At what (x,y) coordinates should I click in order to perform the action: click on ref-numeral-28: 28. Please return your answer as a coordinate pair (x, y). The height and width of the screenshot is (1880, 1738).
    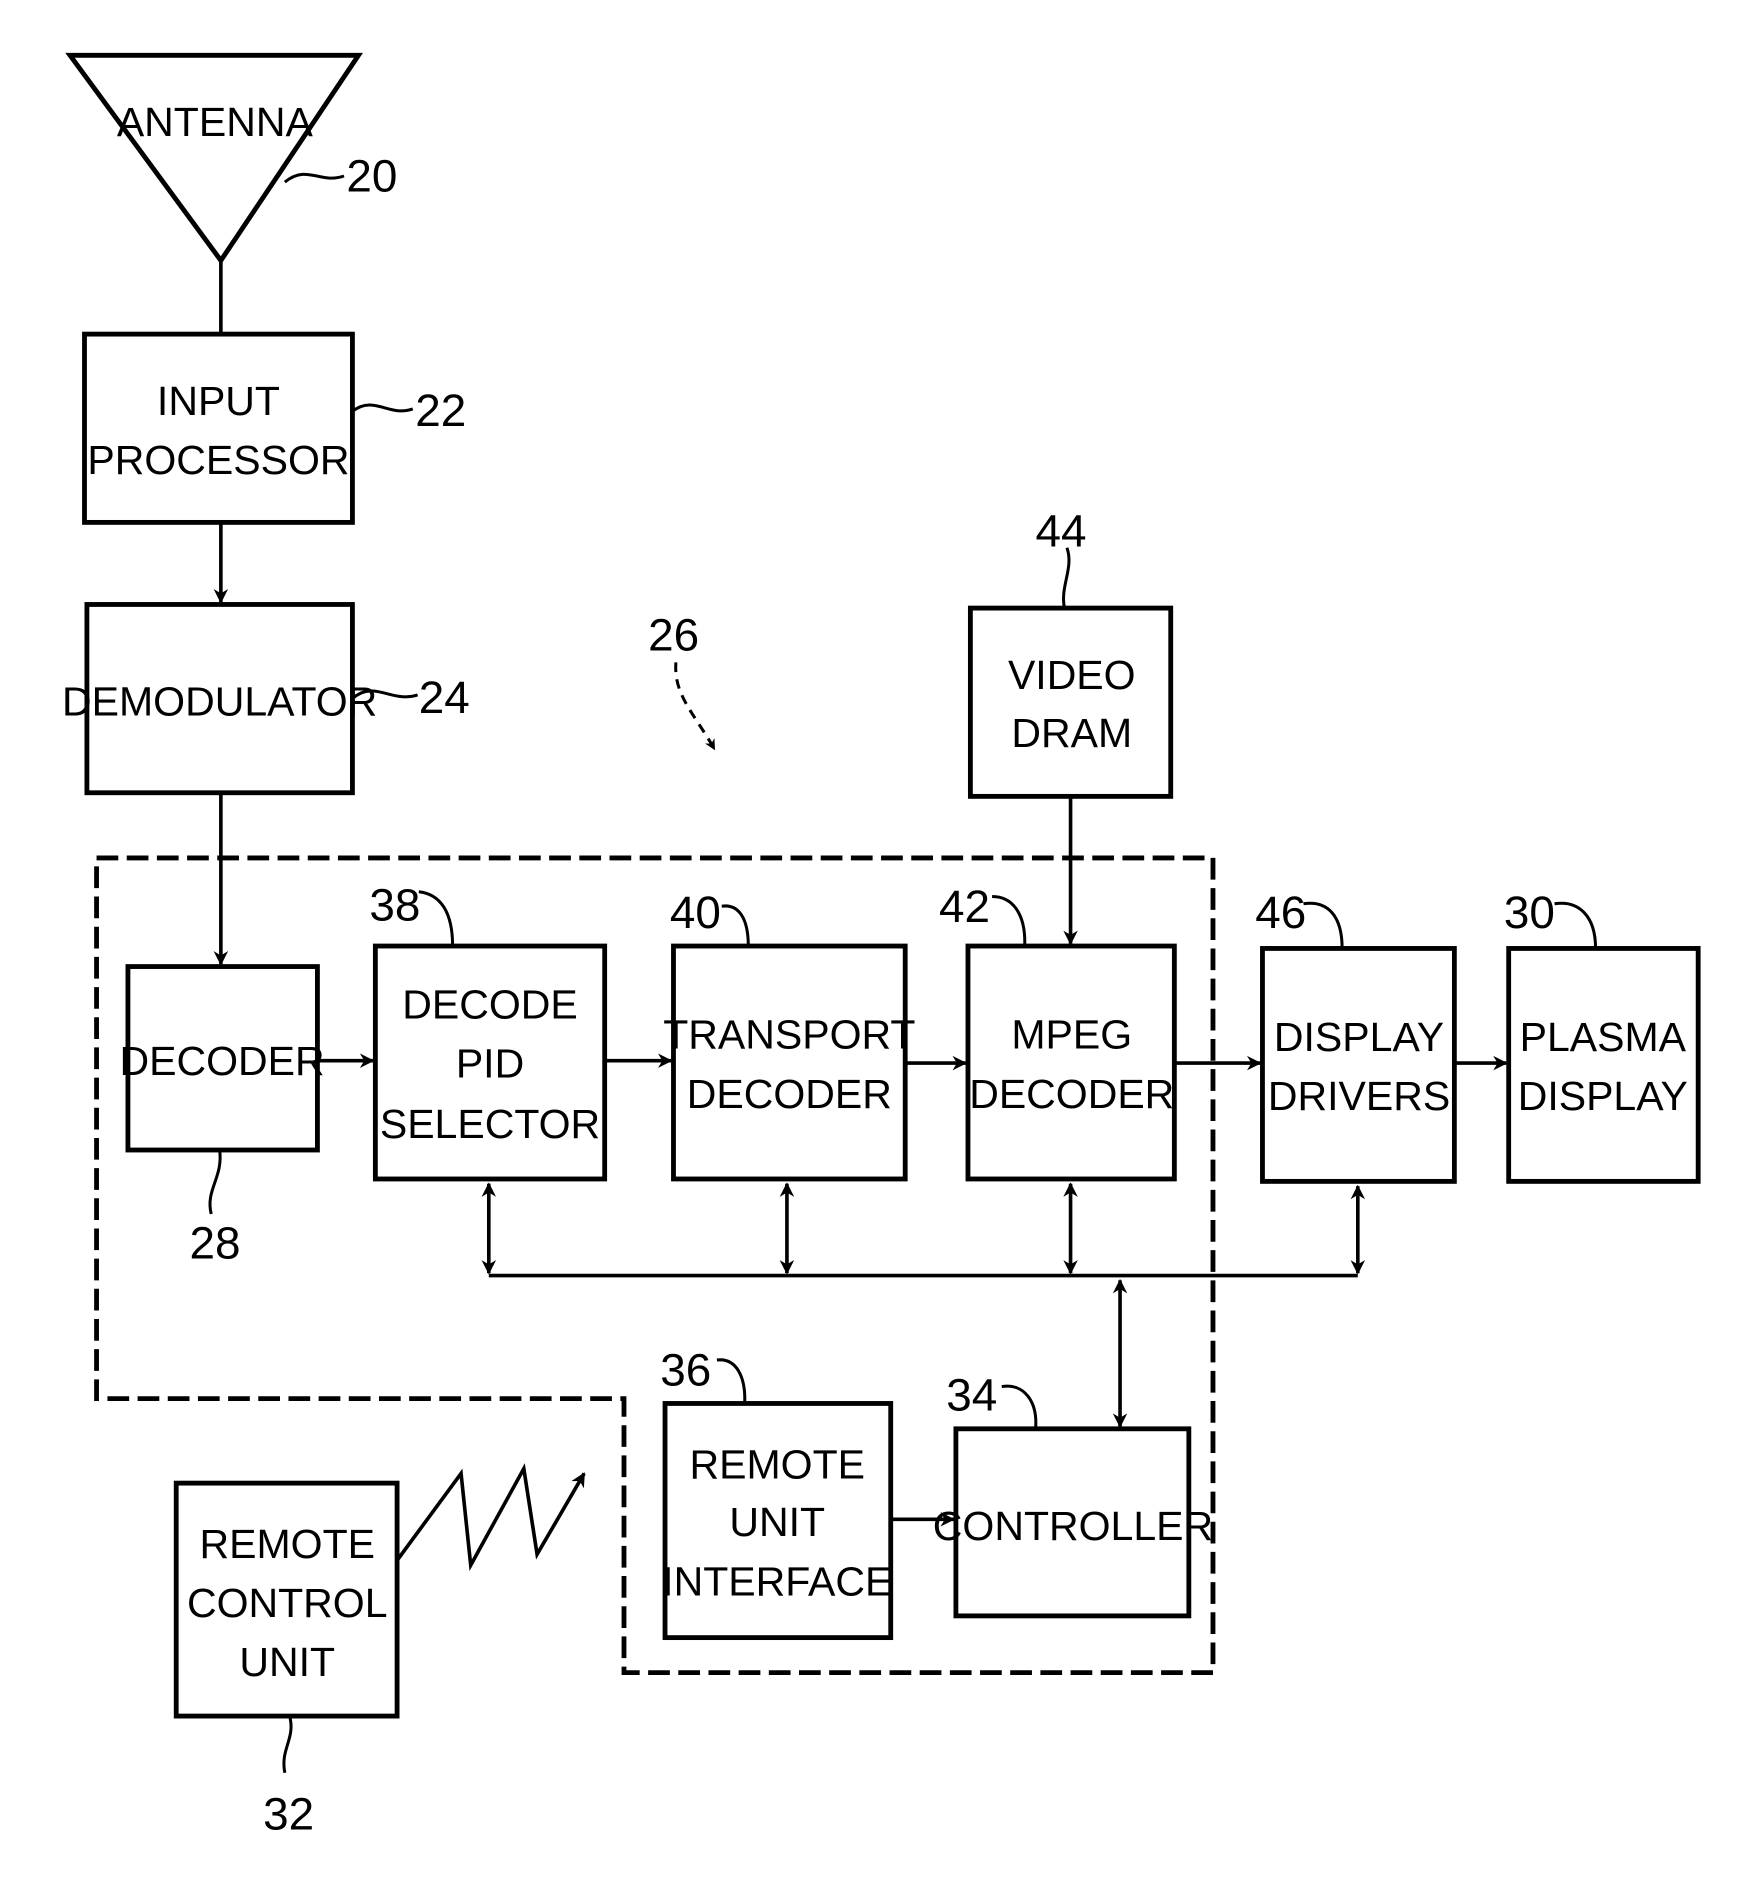
    Looking at the image, I should click on (214, 1243).